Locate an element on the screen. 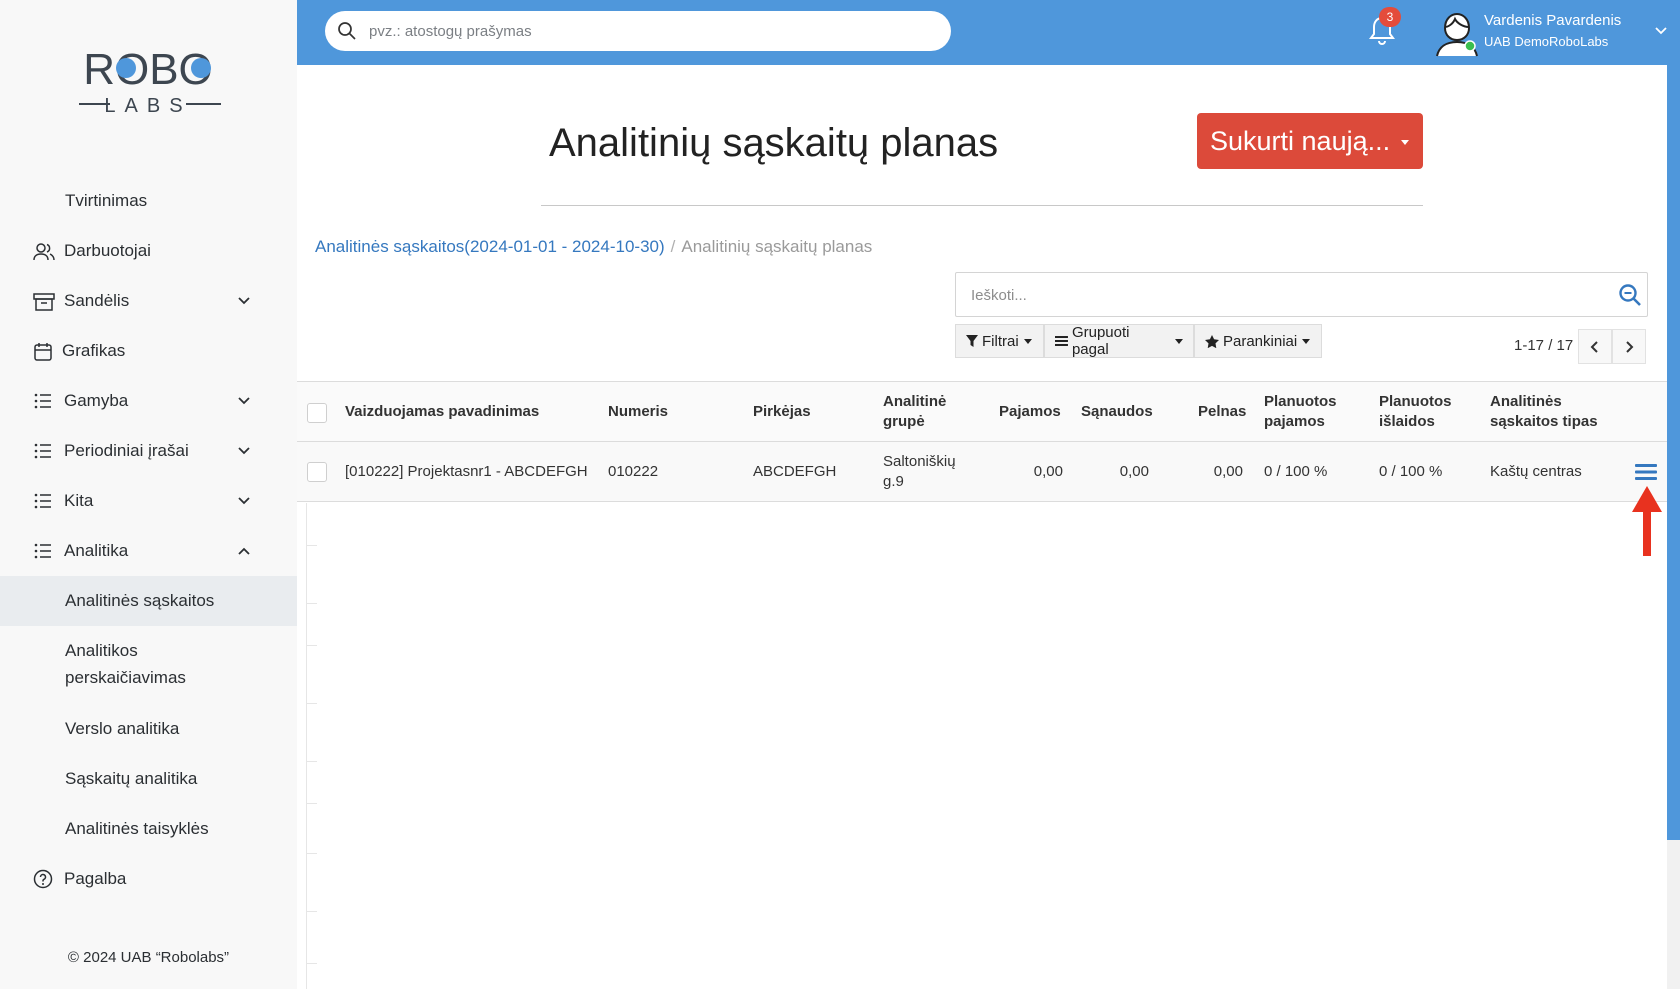  sidebar-item-label: Analitika is located at coordinates (96, 550).